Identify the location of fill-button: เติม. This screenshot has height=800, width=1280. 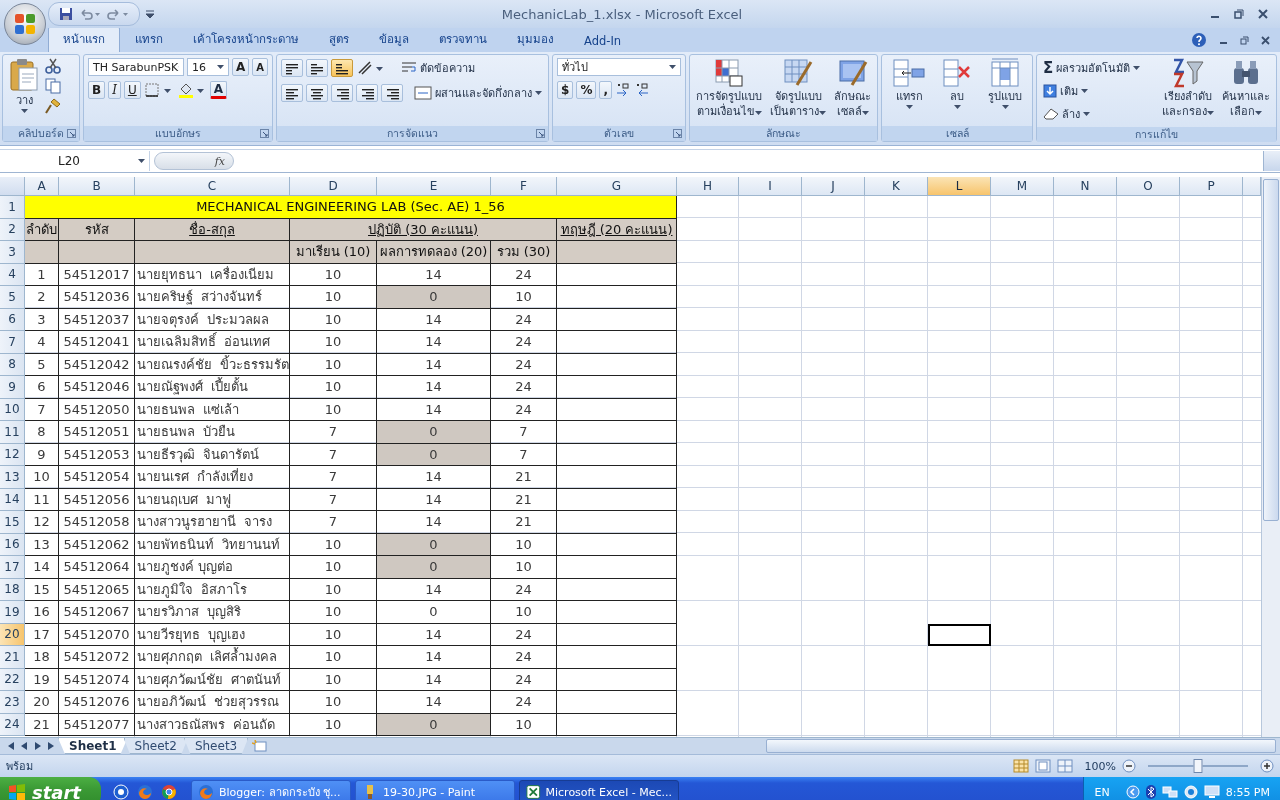
(1092, 91).